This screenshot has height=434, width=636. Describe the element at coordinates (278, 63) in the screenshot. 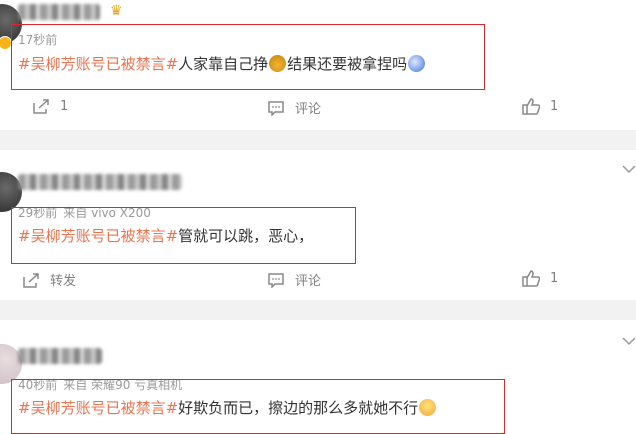

I see `money-bag-icon` at that location.